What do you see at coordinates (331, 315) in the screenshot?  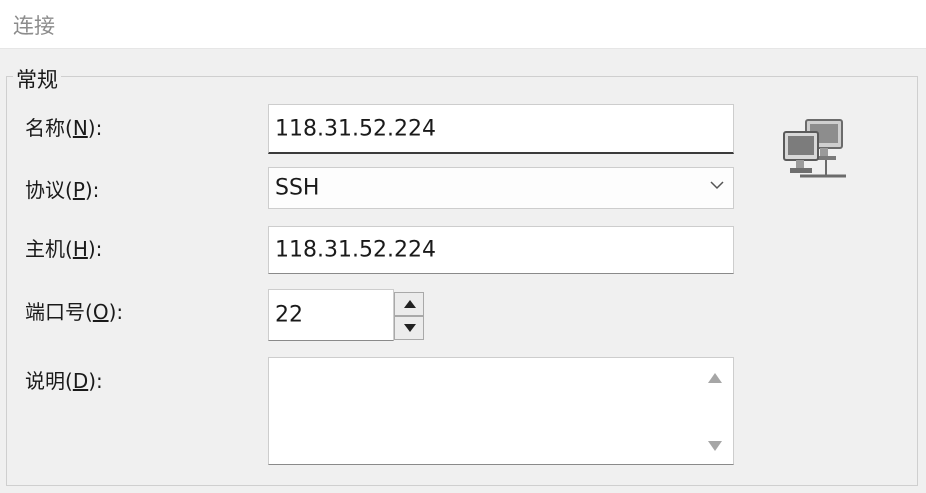 I see `port-input: 22` at bounding box center [331, 315].